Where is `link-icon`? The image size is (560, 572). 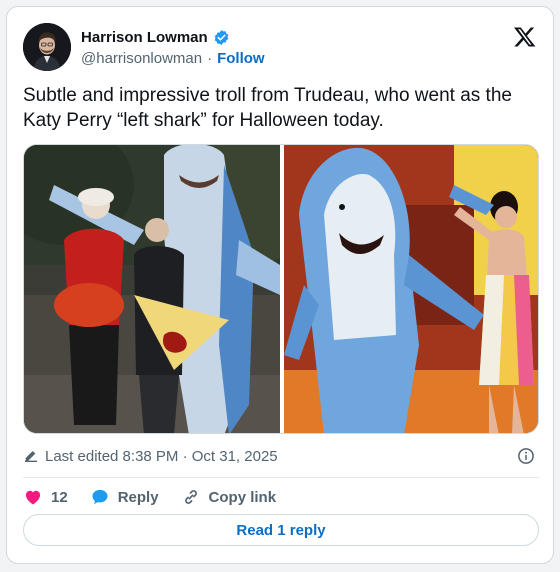
link-icon is located at coordinates (190, 497).